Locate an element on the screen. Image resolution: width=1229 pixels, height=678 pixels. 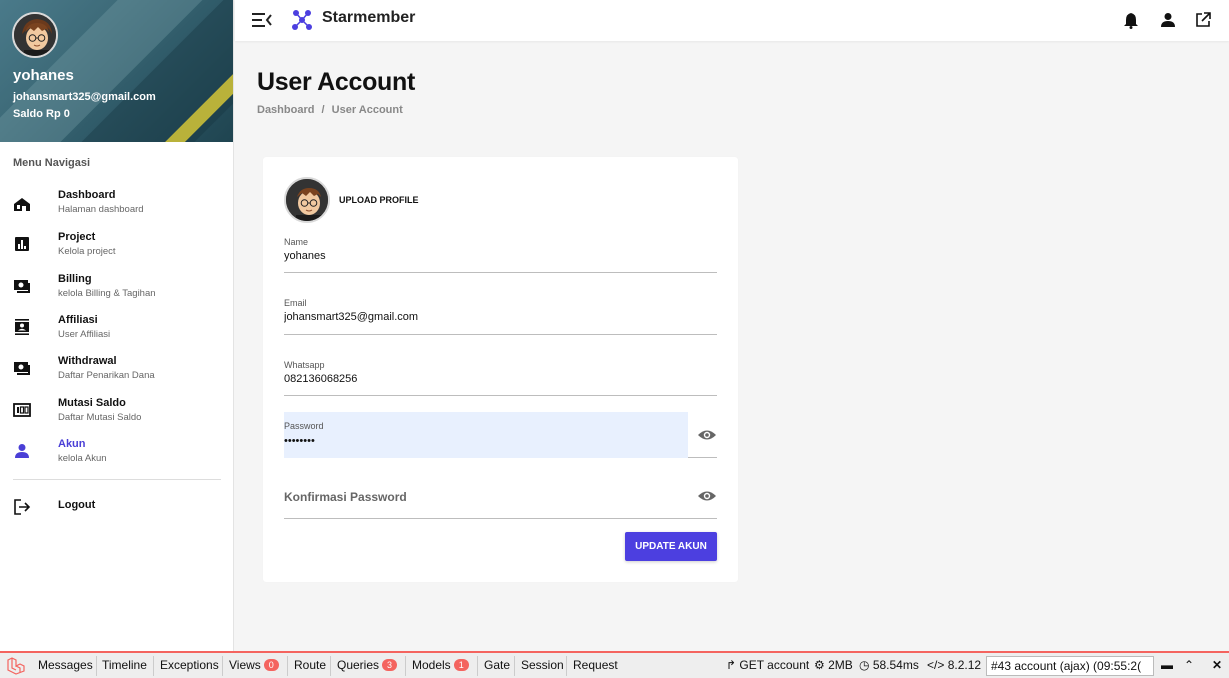
page-title: User Account is located at coordinates (336, 82).